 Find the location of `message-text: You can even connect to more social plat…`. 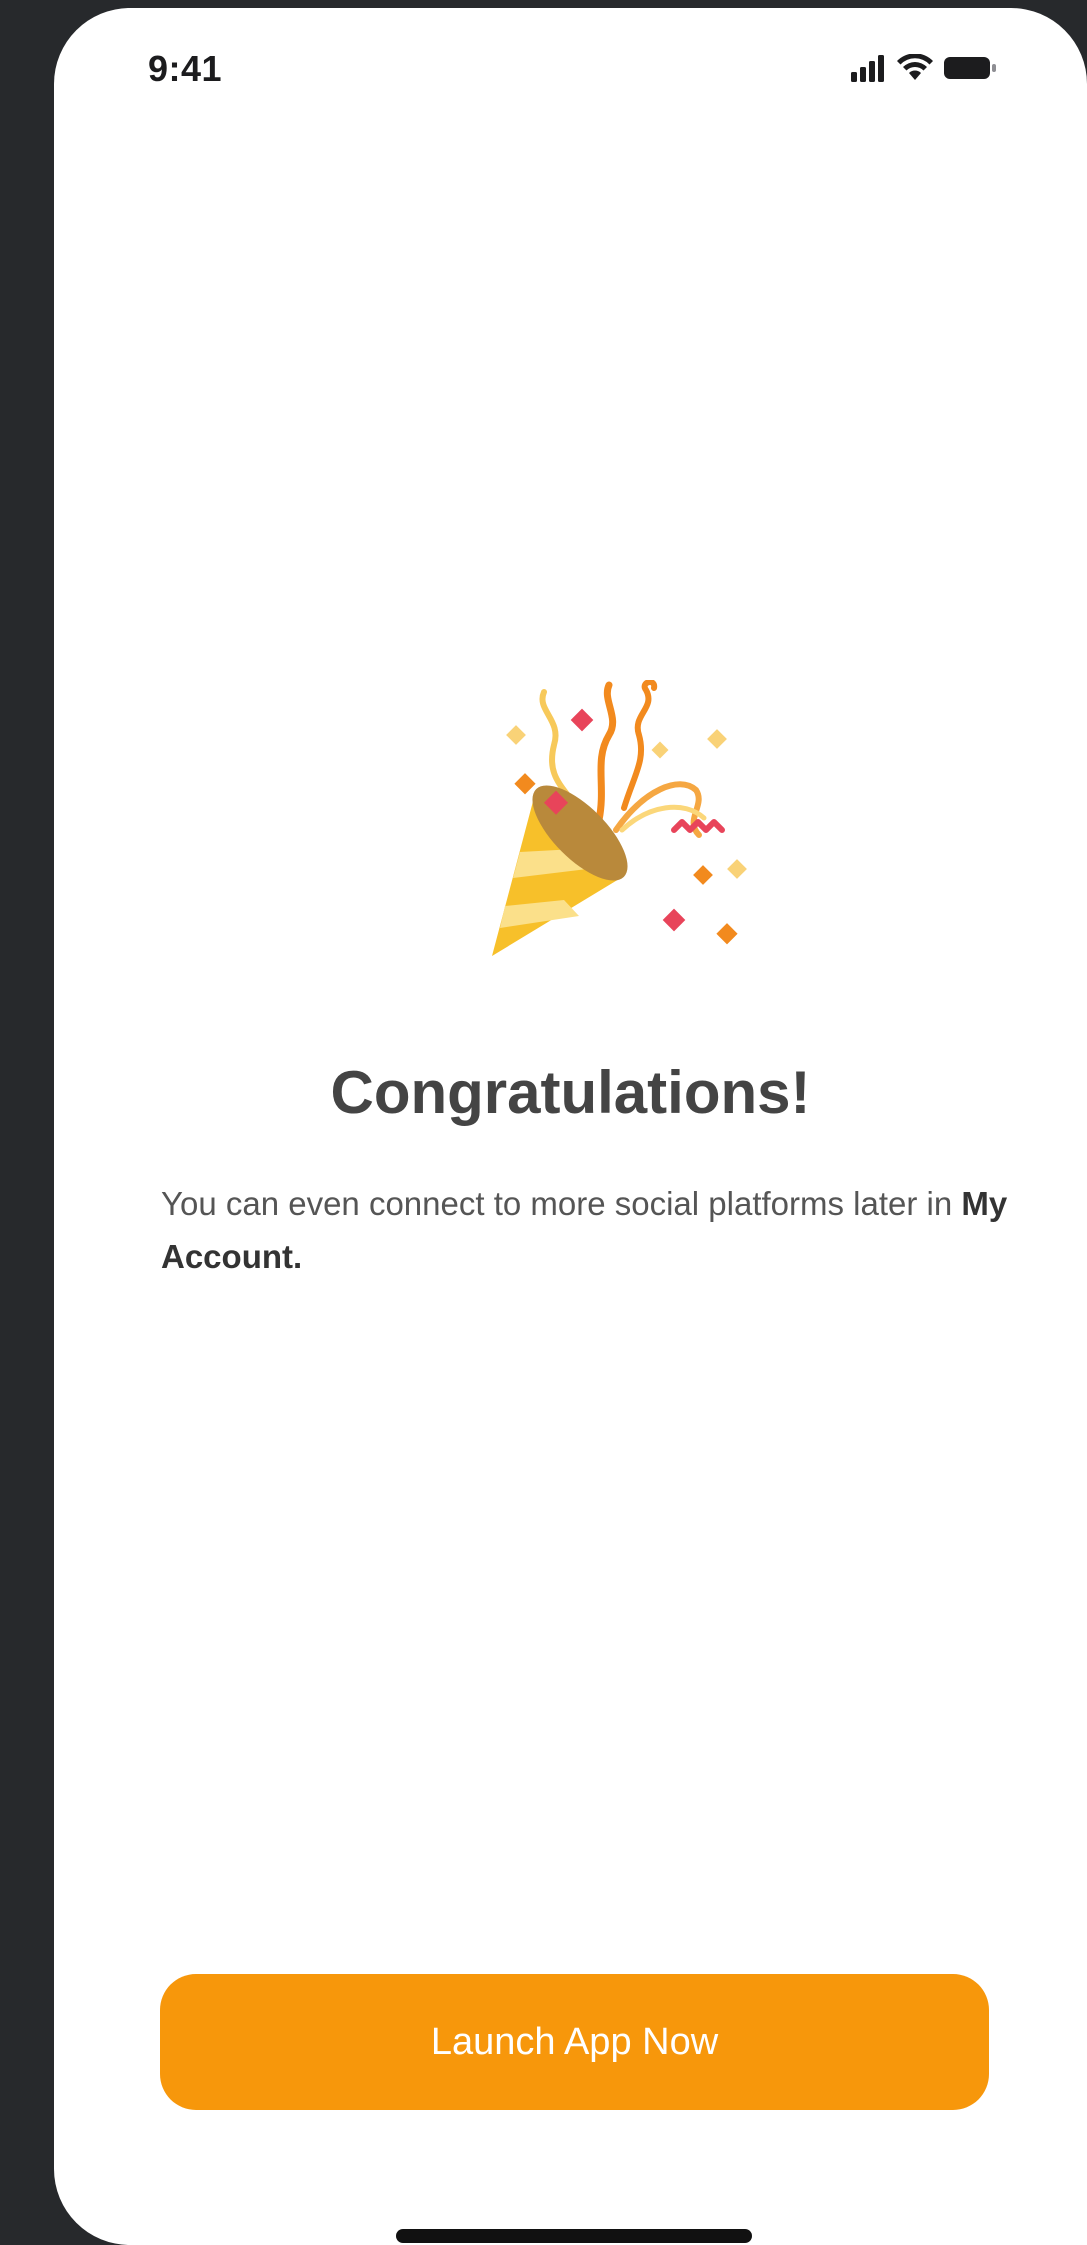

message-text: You can even connect to more social plat… is located at coordinates (561, 1203).